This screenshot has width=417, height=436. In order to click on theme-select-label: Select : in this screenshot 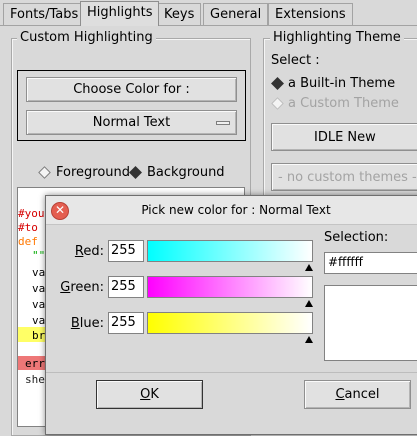, I will do `click(295, 60)`.